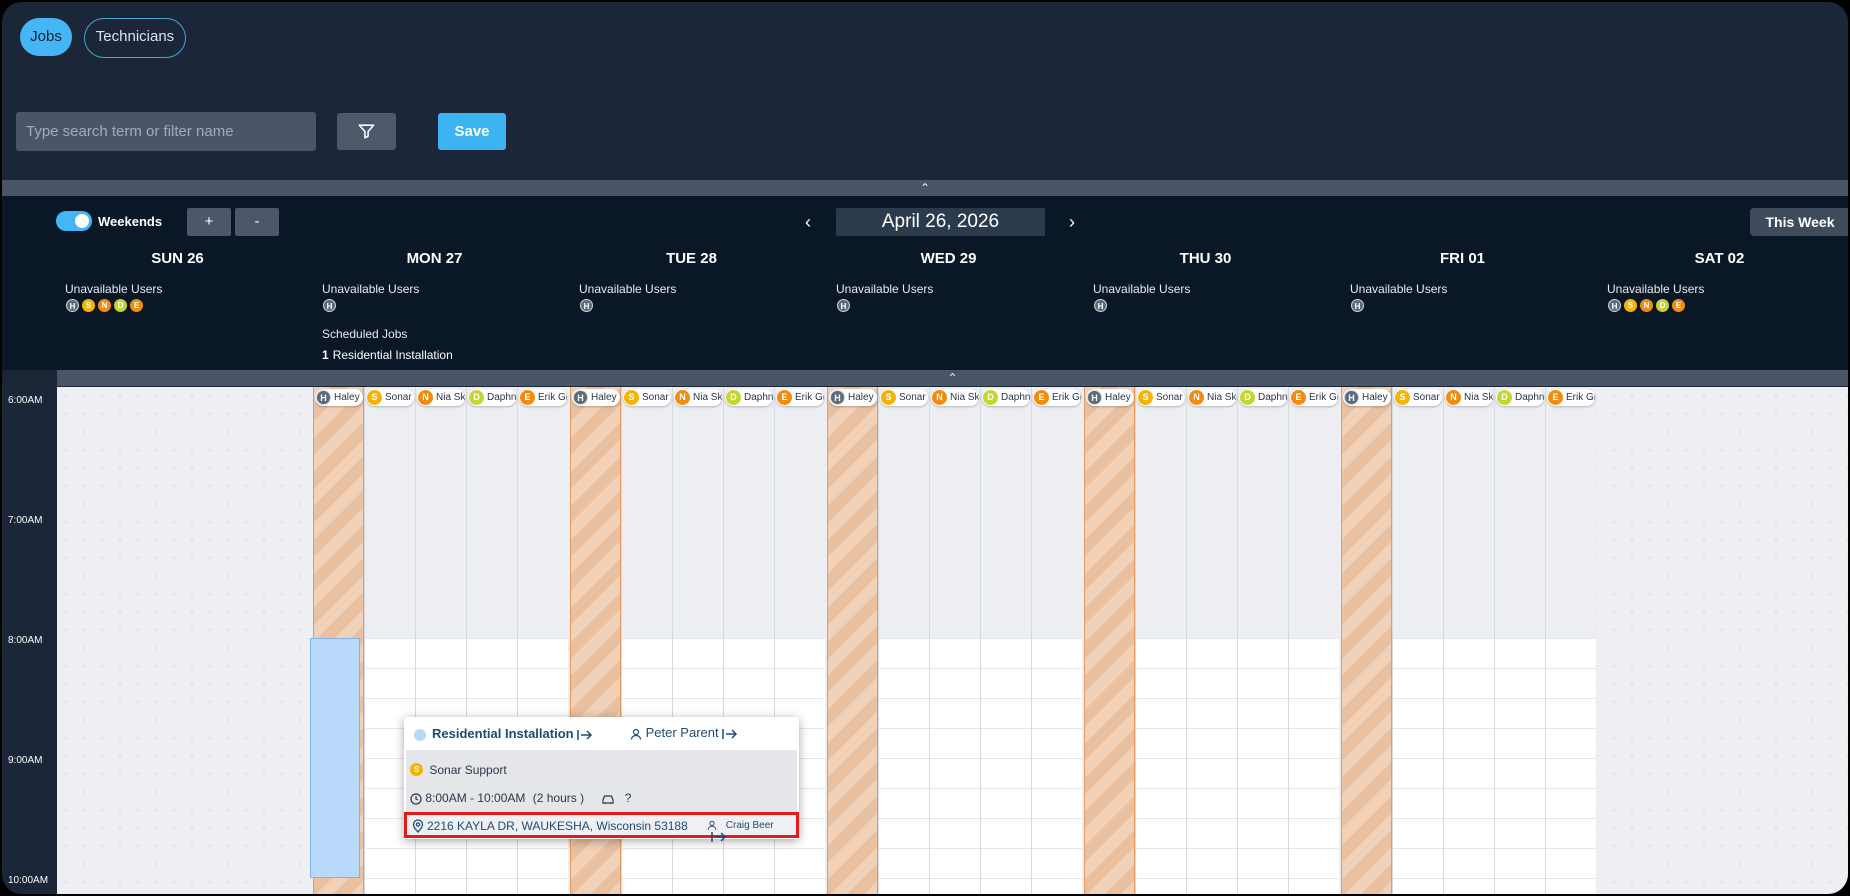  What do you see at coordinates (366, 131) in the screenshot?
I see `filter-button` at bounding box center [366, 131].